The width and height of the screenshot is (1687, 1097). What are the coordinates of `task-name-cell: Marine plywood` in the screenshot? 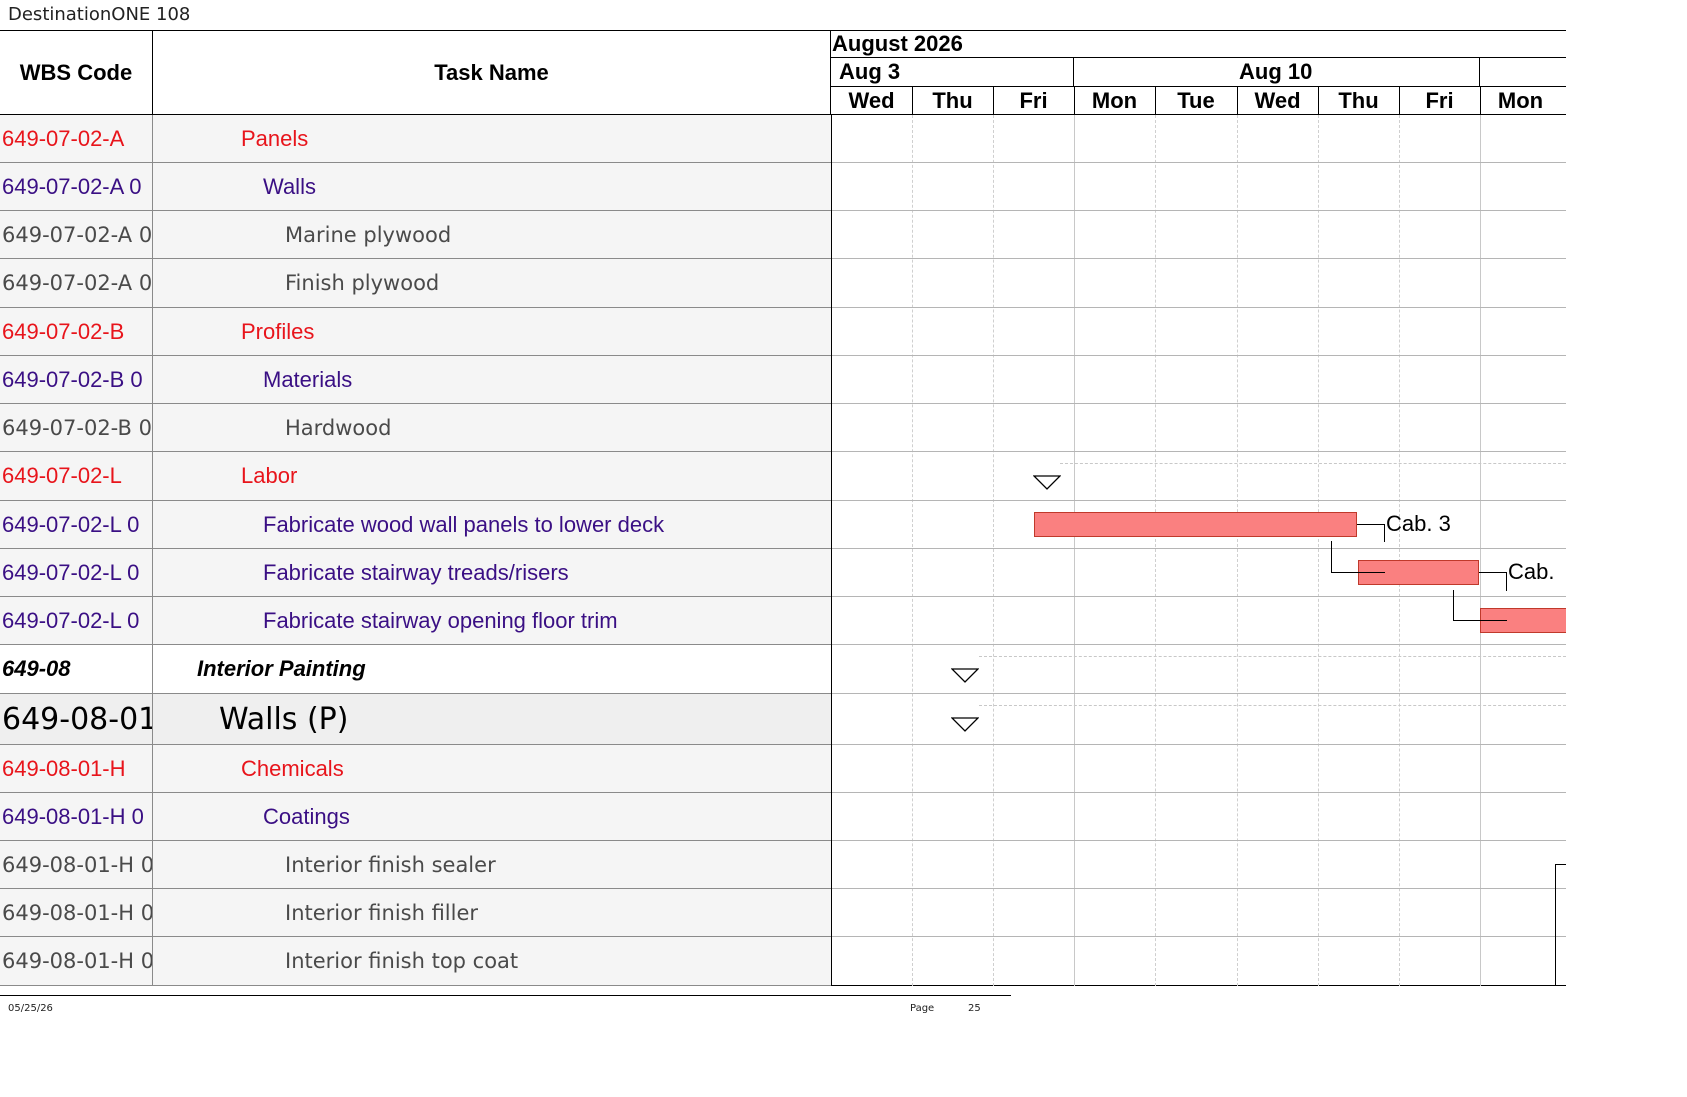 It's located at (368, 234).